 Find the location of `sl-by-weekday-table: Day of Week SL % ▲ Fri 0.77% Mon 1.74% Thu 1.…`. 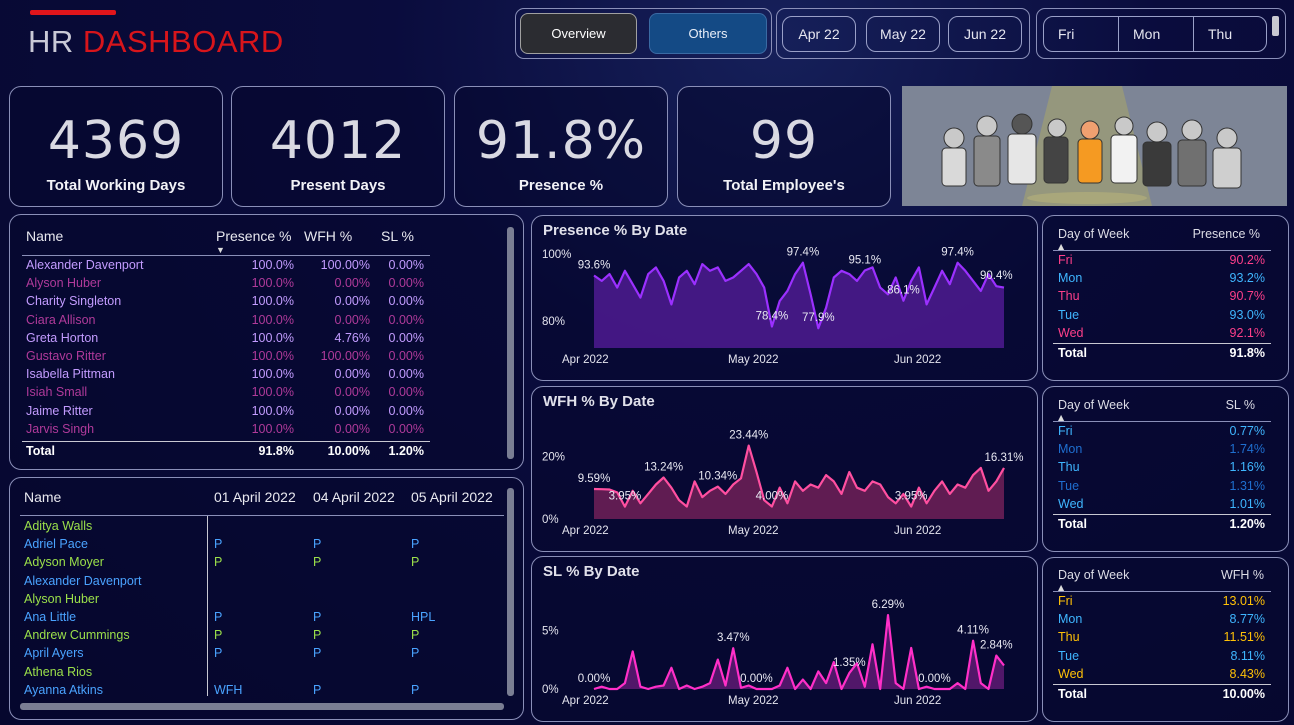

sl-by-weekday-table: Day of Week SL % ▲ Fri 0.77% Mon 1.74% Thu 1.… is located at coordinates (1165, 469).